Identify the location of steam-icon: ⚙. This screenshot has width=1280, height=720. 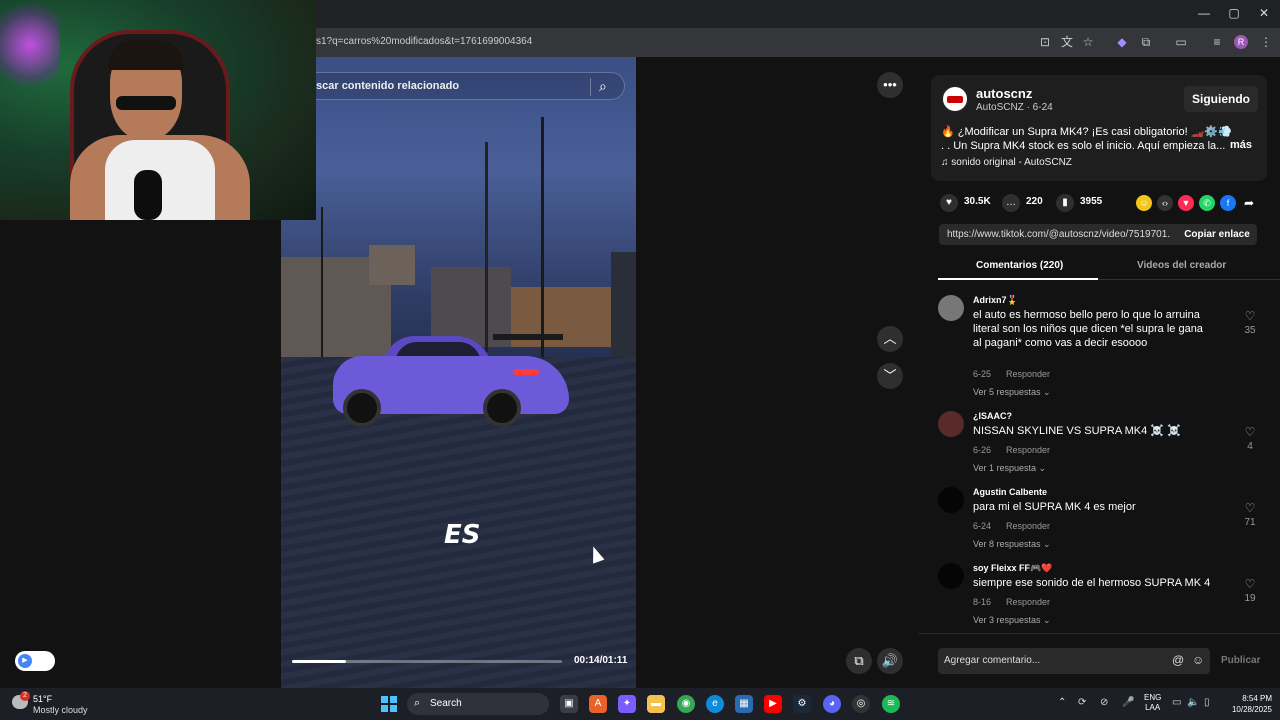
(802, 704).